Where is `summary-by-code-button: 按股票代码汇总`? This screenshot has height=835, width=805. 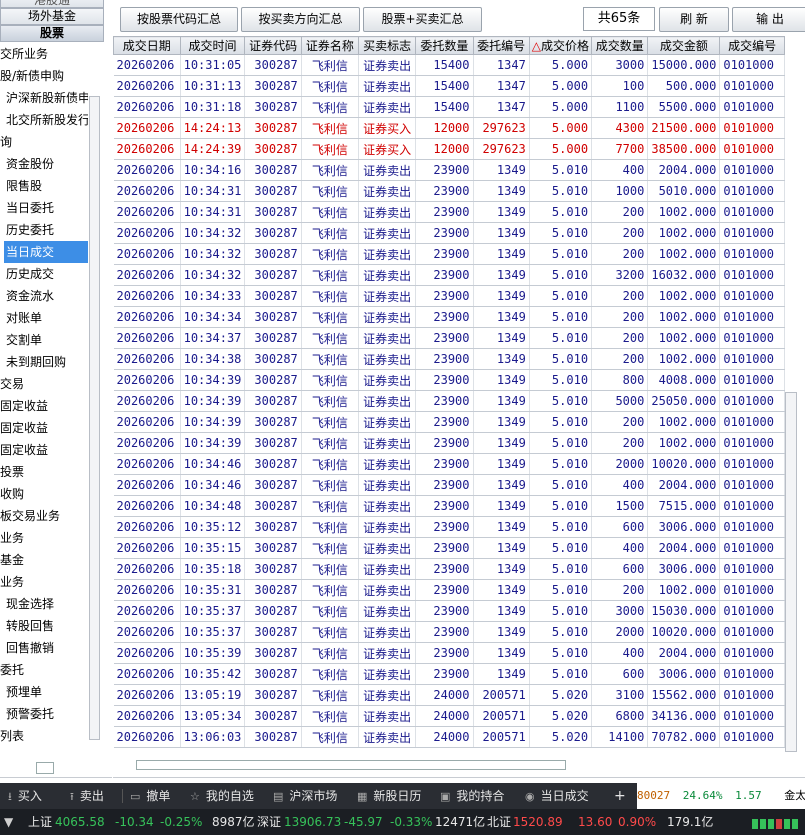 summary-by-code-button: 按股票代码汇总 is located at coordinates (179, 19).